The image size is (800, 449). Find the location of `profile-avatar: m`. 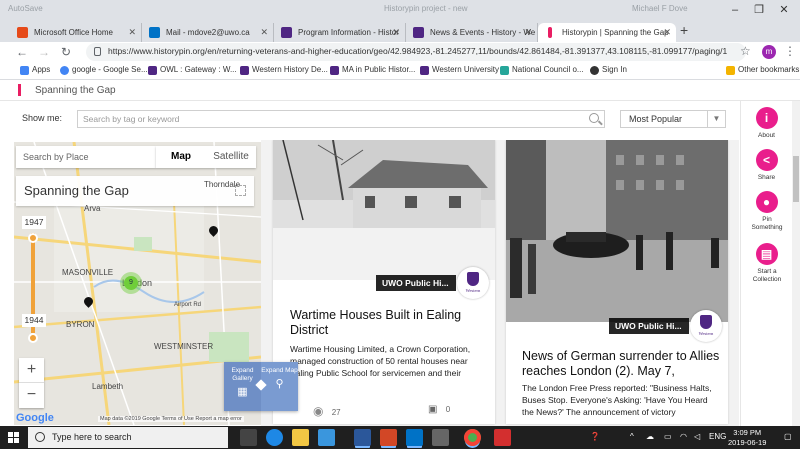

profile-avatar: m is located at coordinates (769, 52).